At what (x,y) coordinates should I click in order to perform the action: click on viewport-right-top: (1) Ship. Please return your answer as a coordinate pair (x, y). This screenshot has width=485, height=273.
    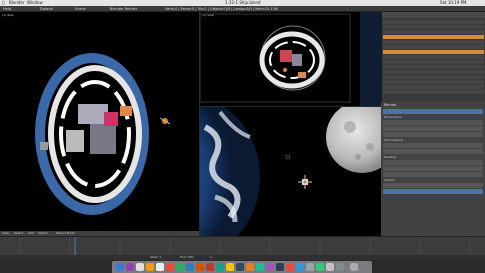
    Looking at the image, I should click on (290, 59).